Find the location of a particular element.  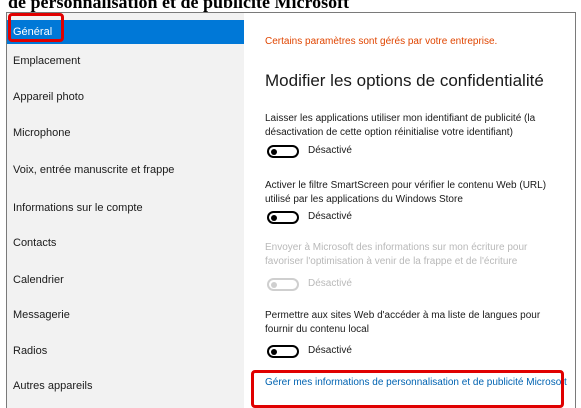

sidebar-item-speech-inking-typing: Voix, entrée manuscrite et frappe is located at coordinates (125, 170).